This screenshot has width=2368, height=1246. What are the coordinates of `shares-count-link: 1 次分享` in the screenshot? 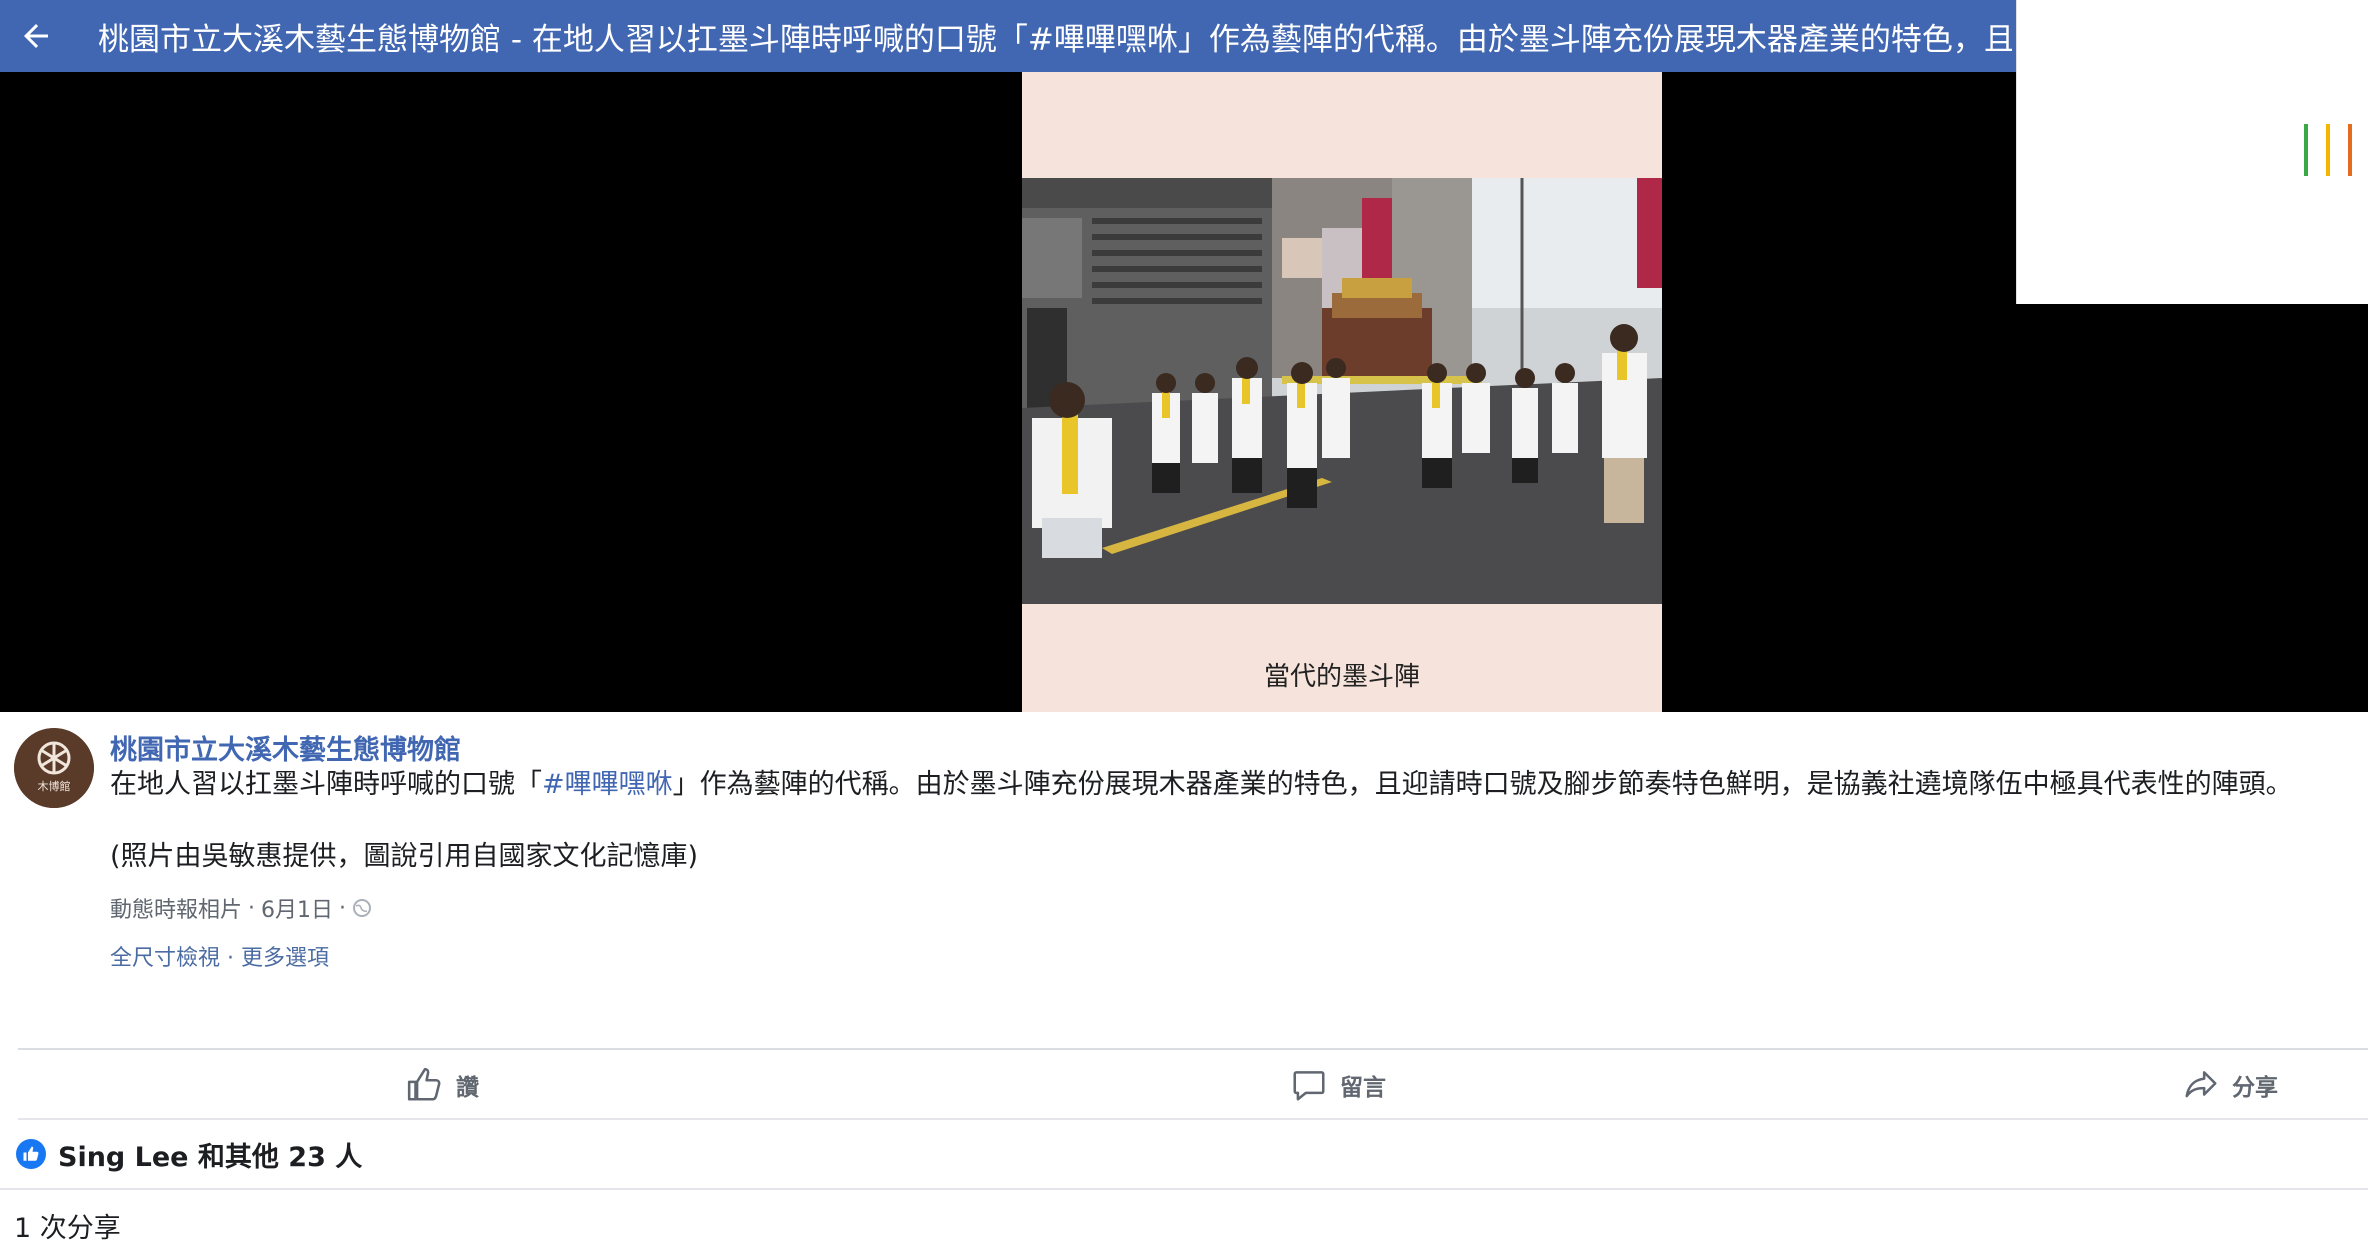 It's located at (67, 1225).